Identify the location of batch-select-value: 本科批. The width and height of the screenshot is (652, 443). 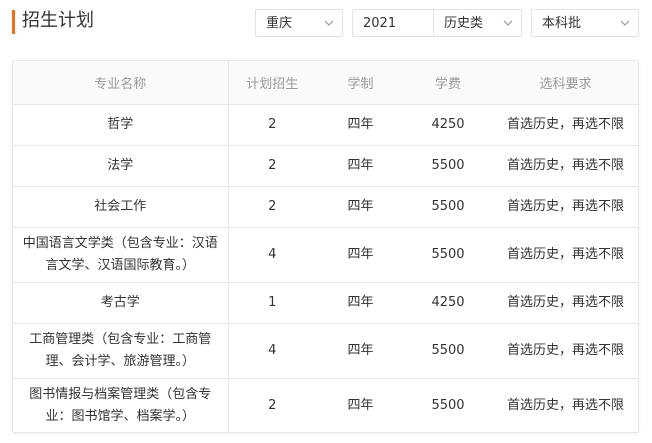
(562, 23).